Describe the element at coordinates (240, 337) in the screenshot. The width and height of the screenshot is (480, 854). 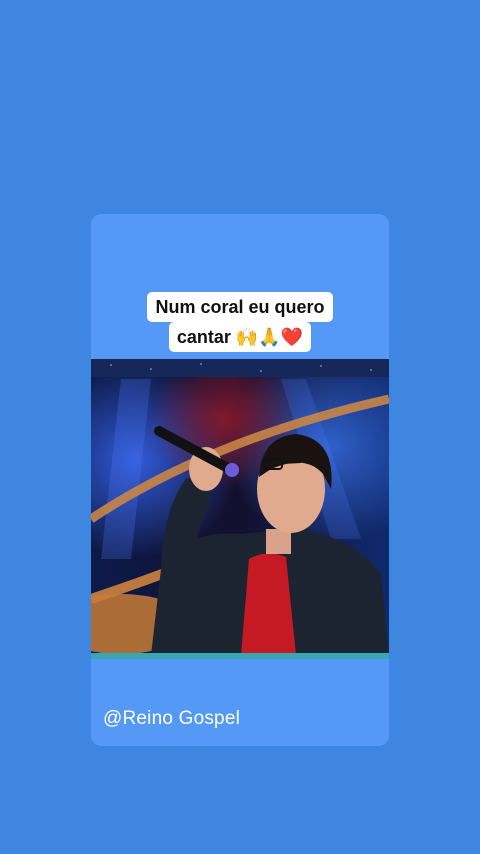
I see `caption-line-2: cantar 🙌🙏❤️` at that location.